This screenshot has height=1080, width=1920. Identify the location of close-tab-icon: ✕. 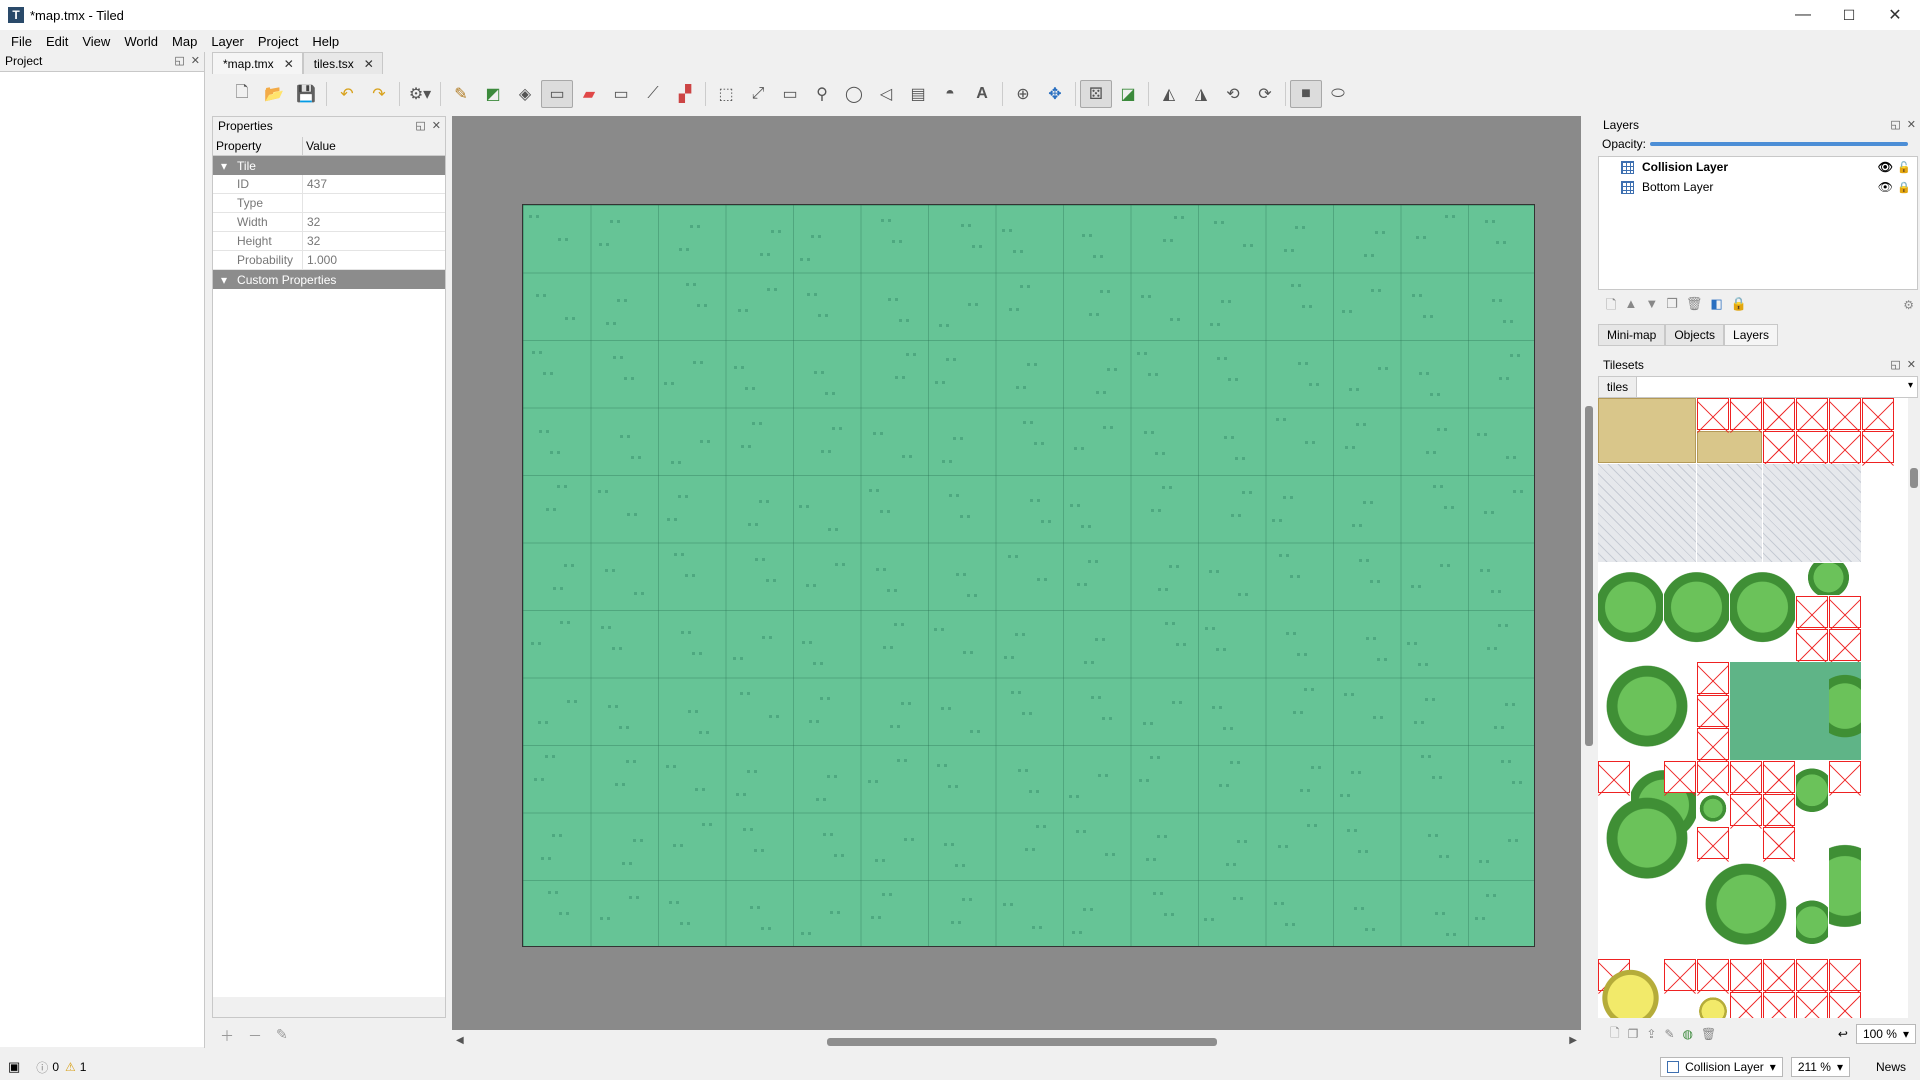
(289, 64).